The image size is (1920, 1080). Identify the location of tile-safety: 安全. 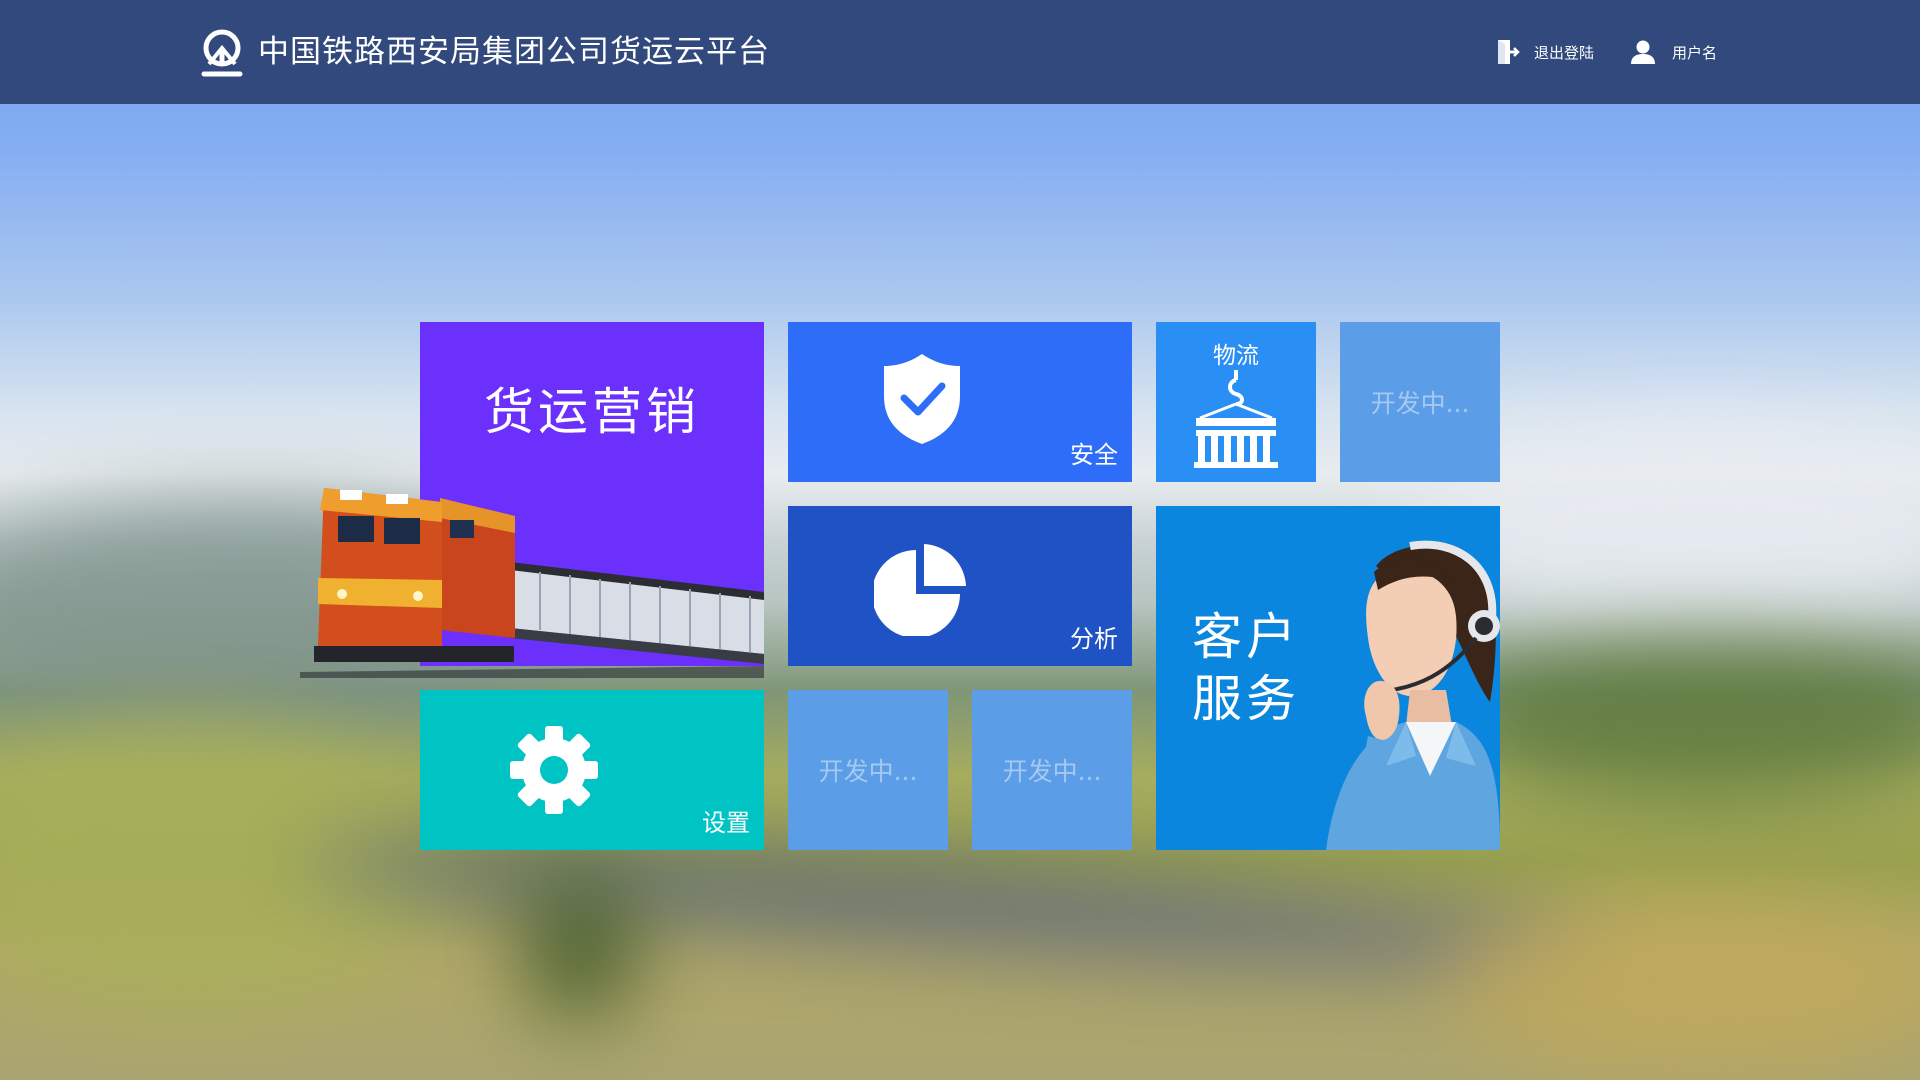
(960, 402).